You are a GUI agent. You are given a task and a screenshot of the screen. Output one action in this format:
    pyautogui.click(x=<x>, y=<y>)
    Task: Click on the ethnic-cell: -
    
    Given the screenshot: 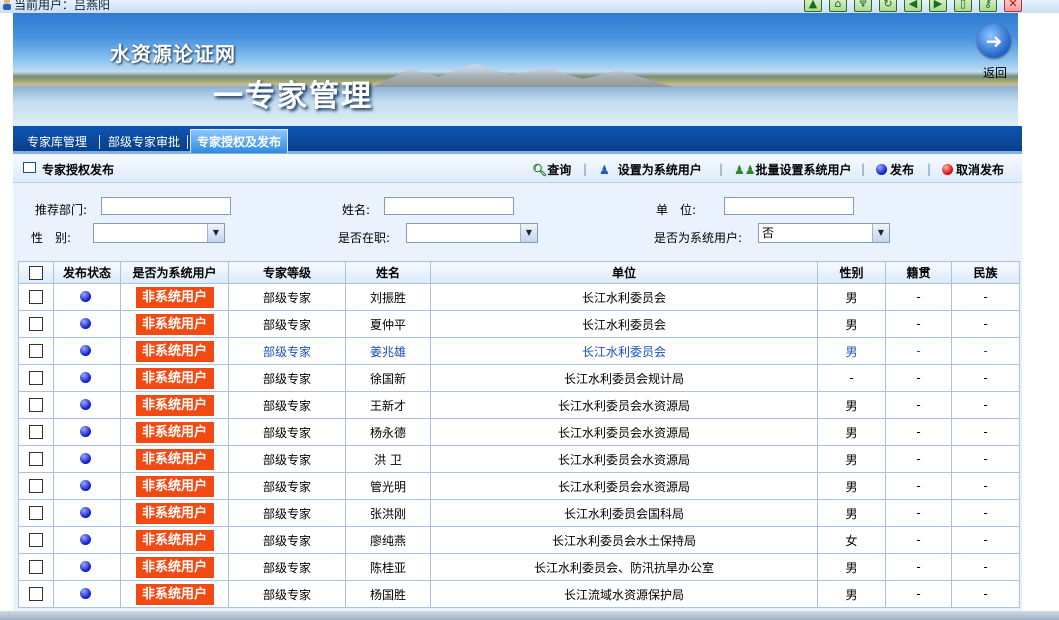 What is the action you would take?
    pyautogui.click(x=985, y=513)
    